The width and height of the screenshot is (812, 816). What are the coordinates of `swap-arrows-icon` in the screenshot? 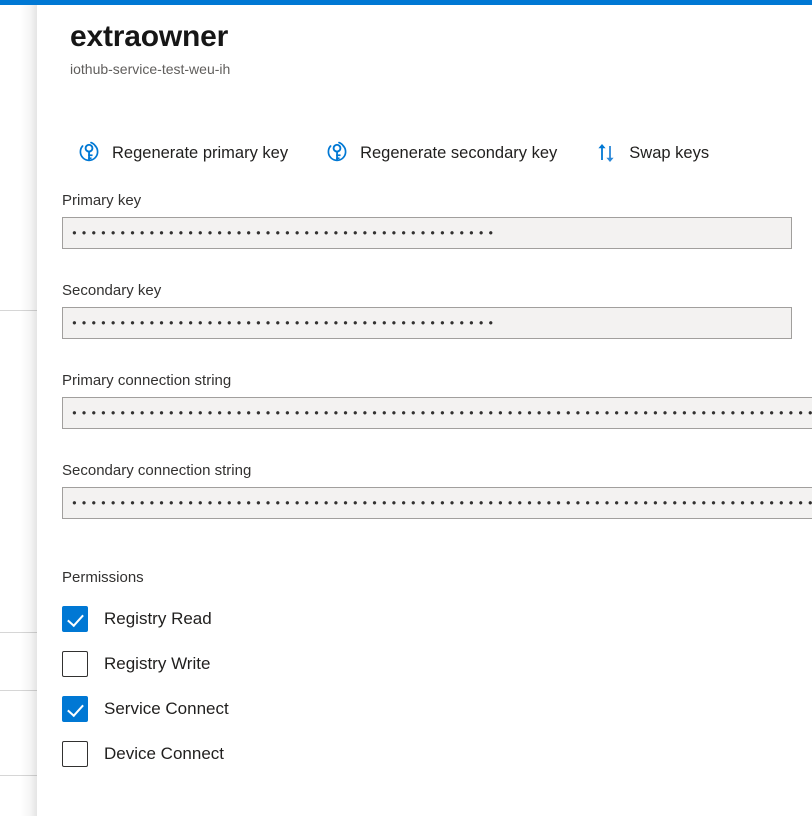 It's located at (606, 153).